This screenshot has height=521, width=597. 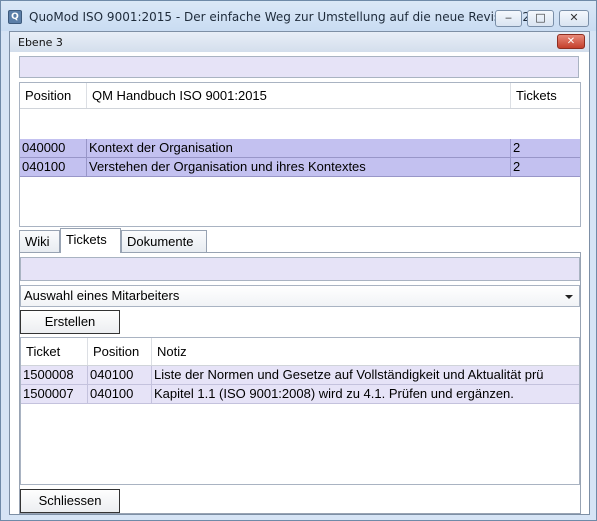 What do you see at coordinates (70, 501) in the screenshot?
I see `close-button: Schliessen` at bounding box center [70, 501].